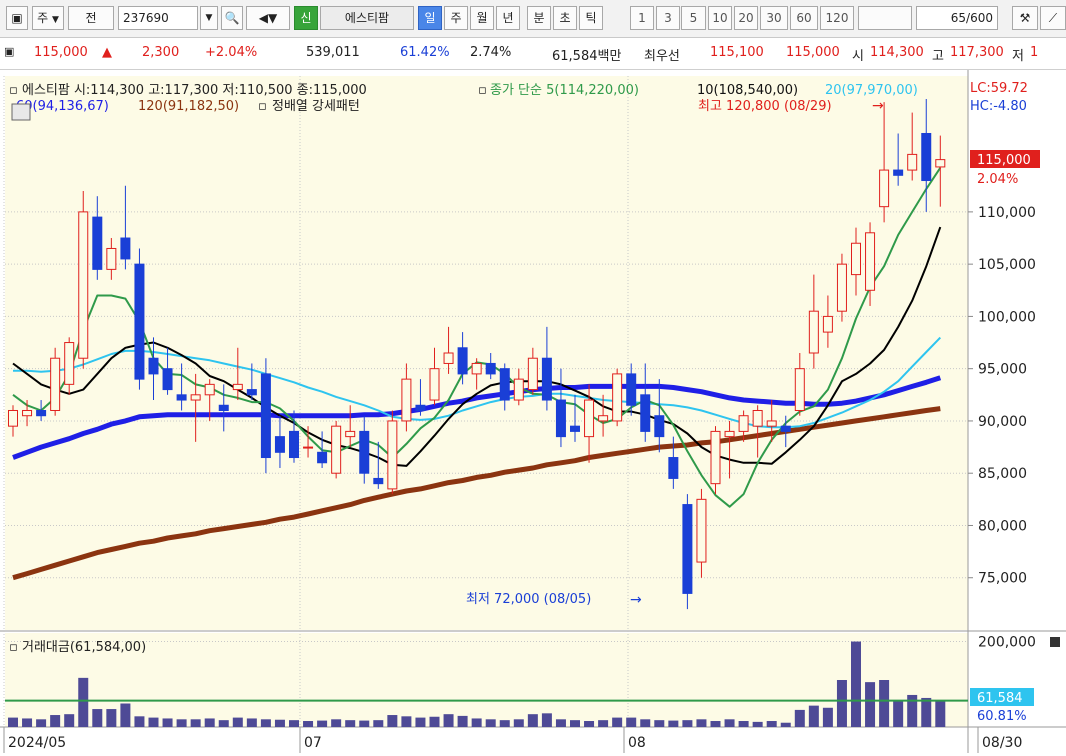 This screenshot has width=1066, height=756. Describe the element at coordinates (998, 106) in the screenshot. I see `hc-label: HC:-4.80` at that location.